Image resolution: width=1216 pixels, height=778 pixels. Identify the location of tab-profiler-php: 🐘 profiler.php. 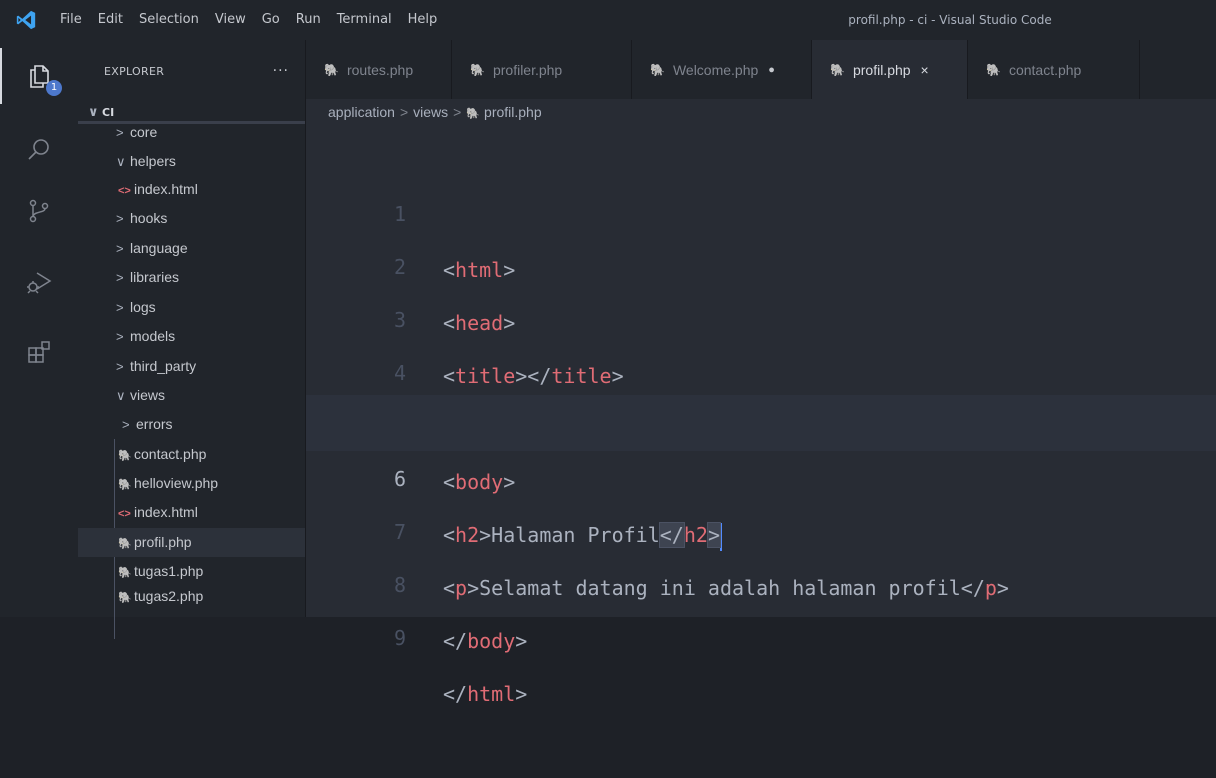
(542, 69).